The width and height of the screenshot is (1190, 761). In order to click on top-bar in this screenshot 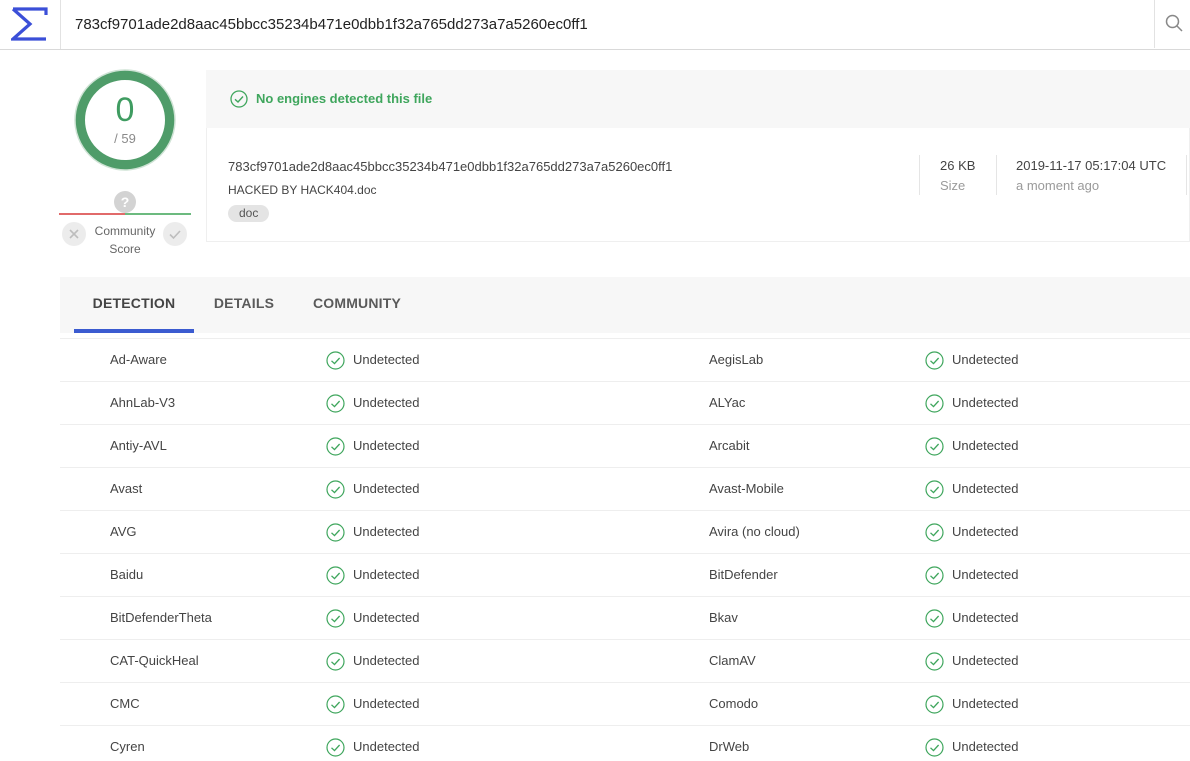, I will do `click(595, 25)`.